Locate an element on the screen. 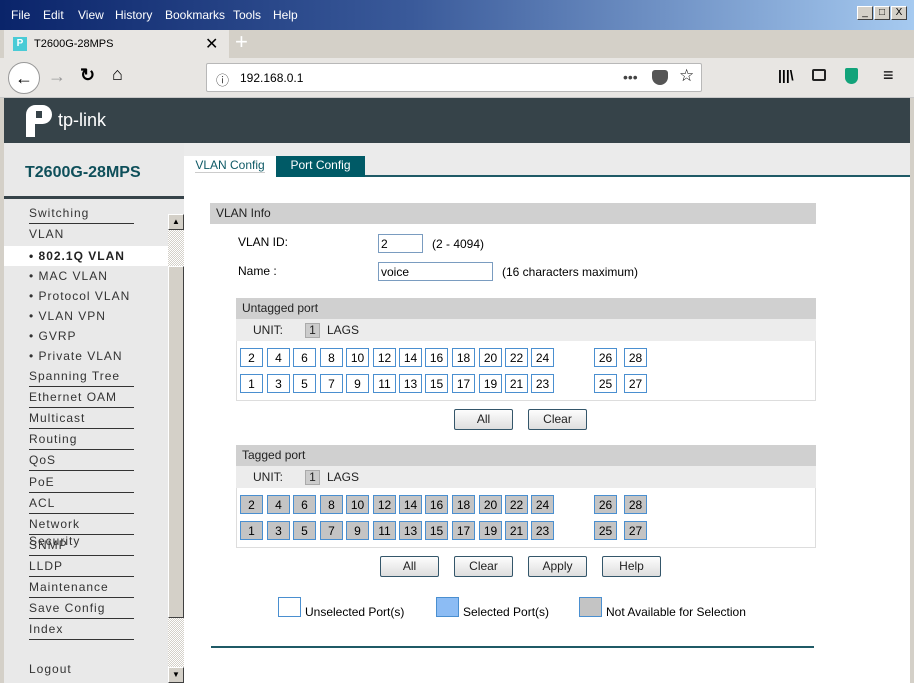 The width and height of the screenshot is (914, 683). untagged-port-12: 12 is located at coordinates (384, 357).